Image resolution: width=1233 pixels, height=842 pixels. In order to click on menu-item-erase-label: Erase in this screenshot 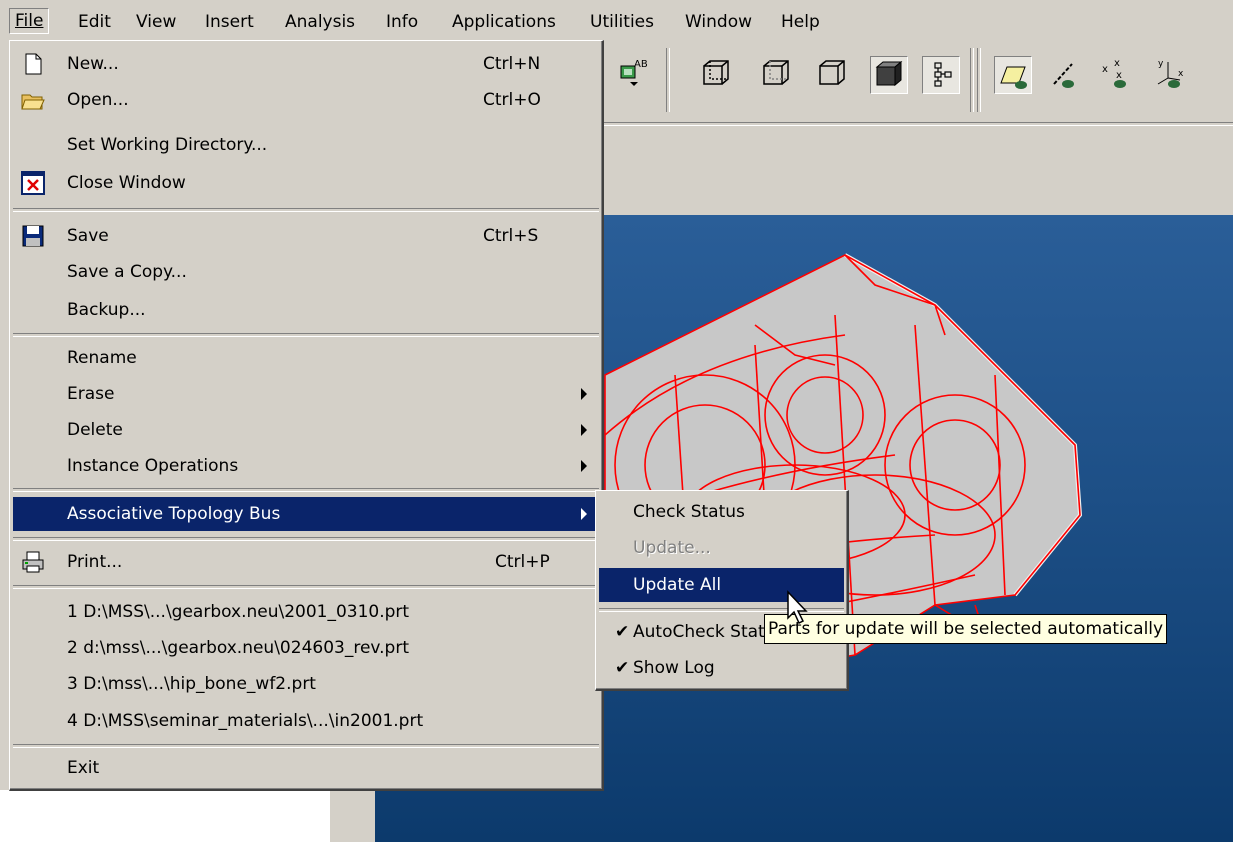, I will do `click(91, 394)`.